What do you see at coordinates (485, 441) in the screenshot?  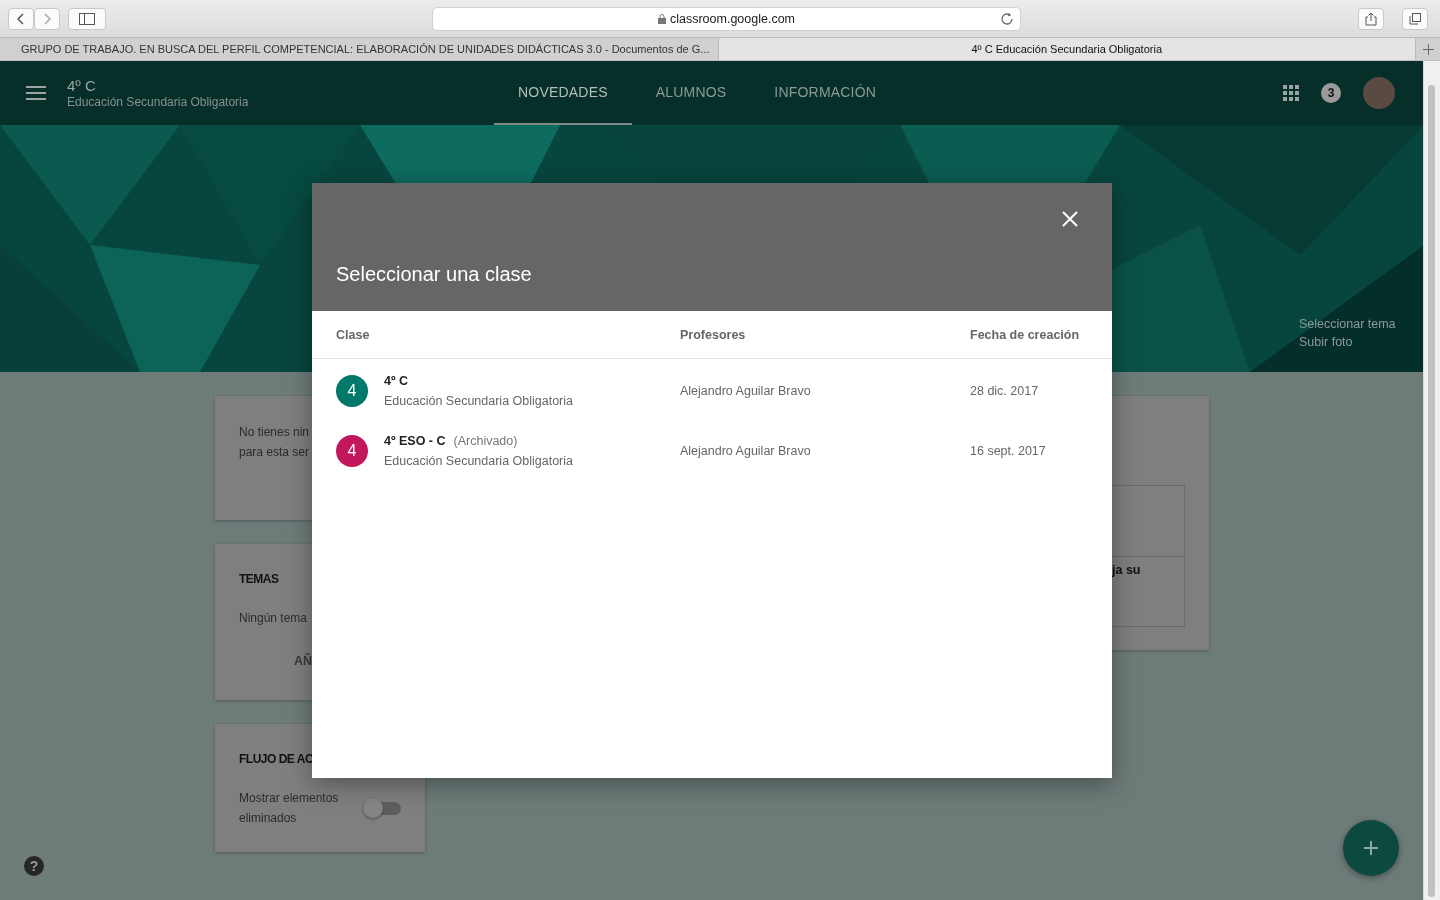 I see `archived-label: (Archivado)` at bounding box center [485, 441].